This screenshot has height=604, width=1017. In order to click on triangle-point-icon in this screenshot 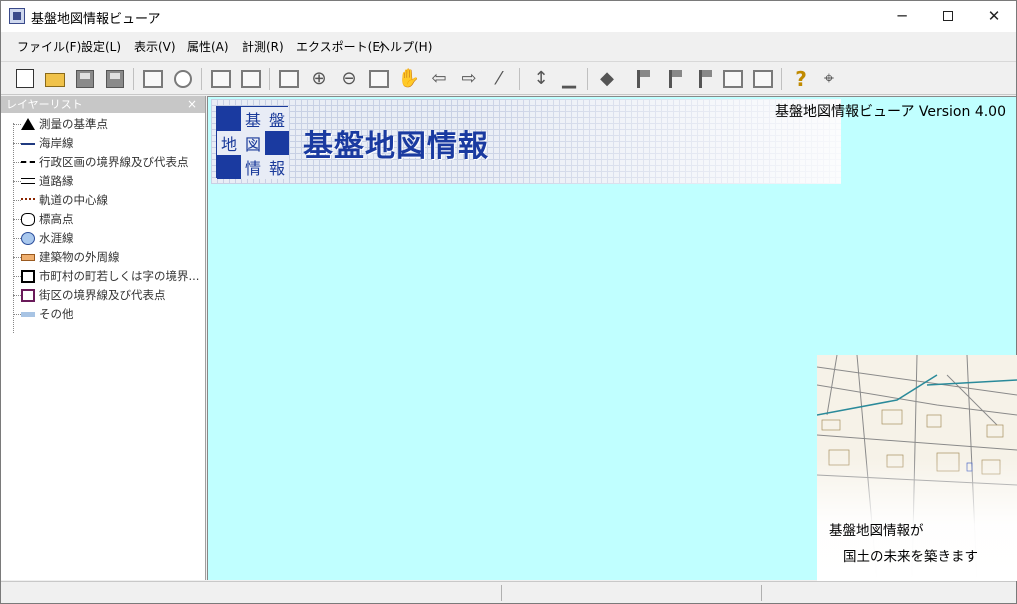, I will do `click(28, 124)`.